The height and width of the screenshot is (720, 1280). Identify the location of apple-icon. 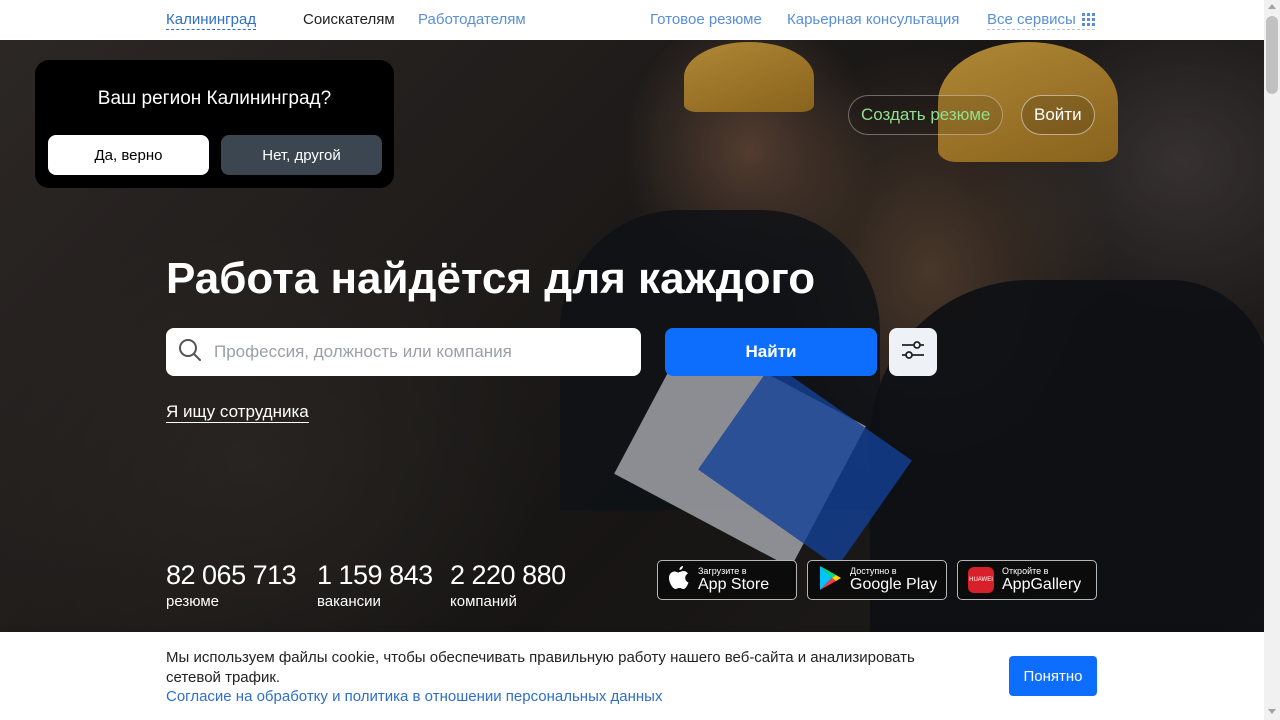
(679, 580).